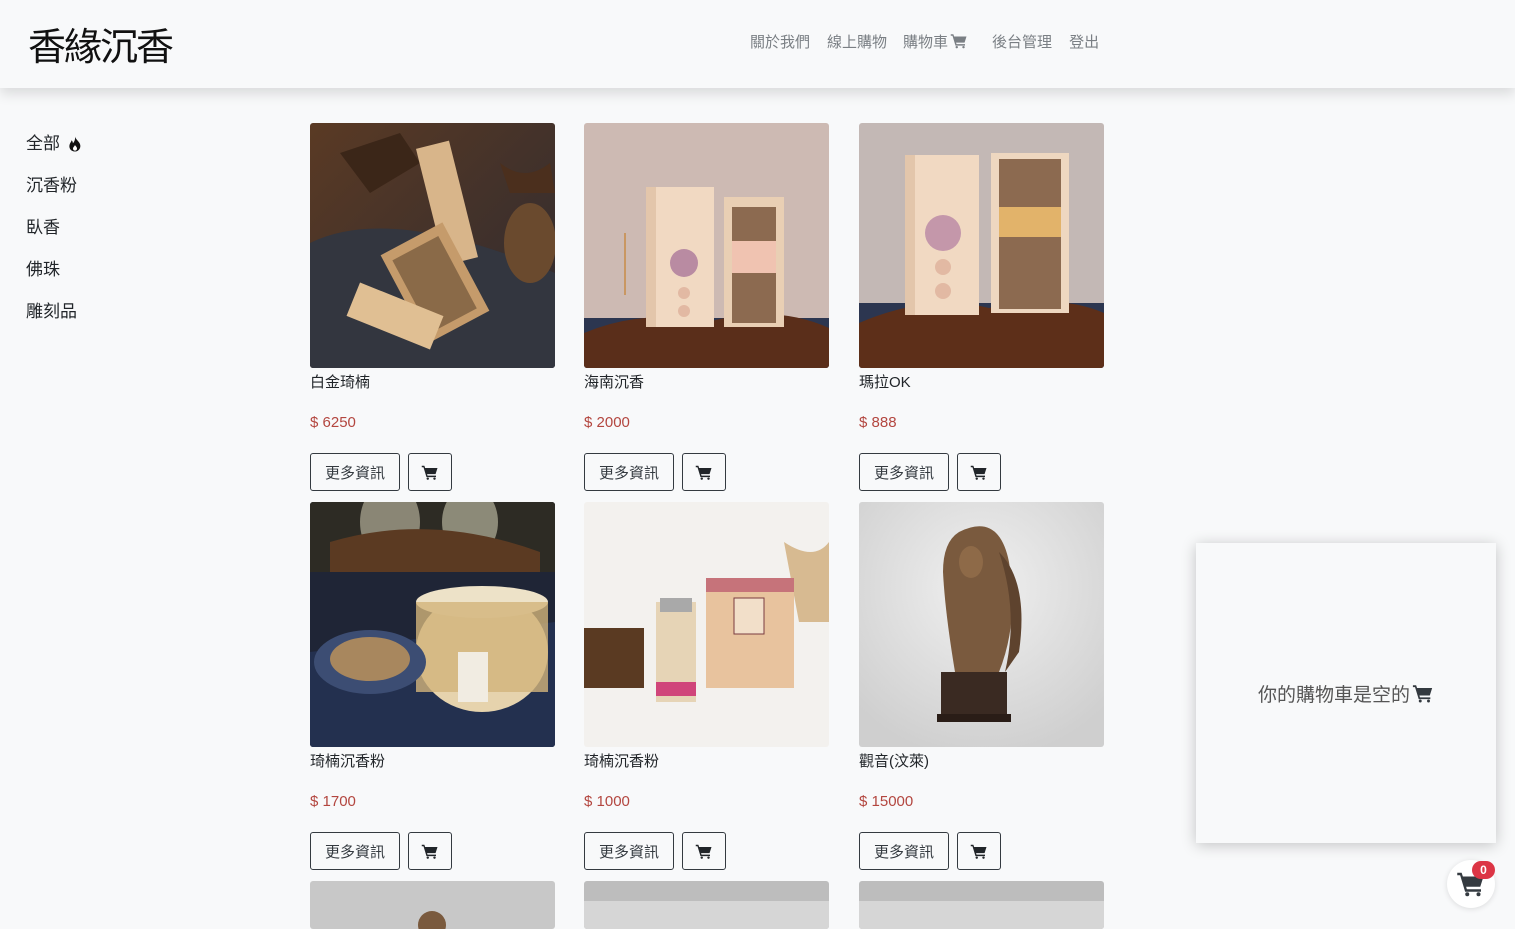 This screenshot has height=929, width=1515. I want to click on nav-cart-label: 購物車, so click(926, 42).